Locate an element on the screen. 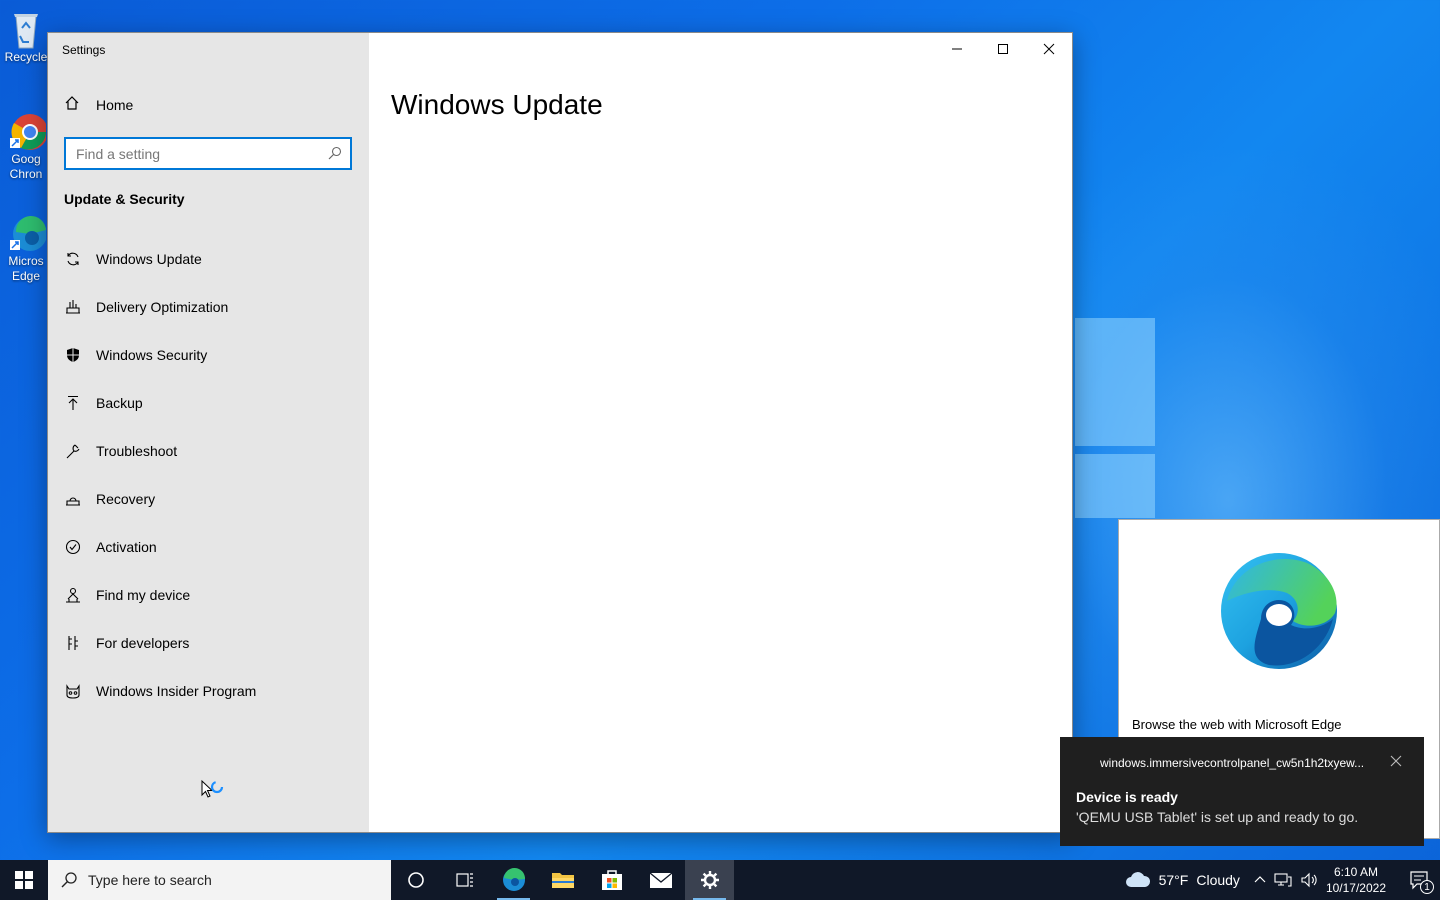 The image size is (1440, 900). window-controls is located at coordinates (1003, 49).